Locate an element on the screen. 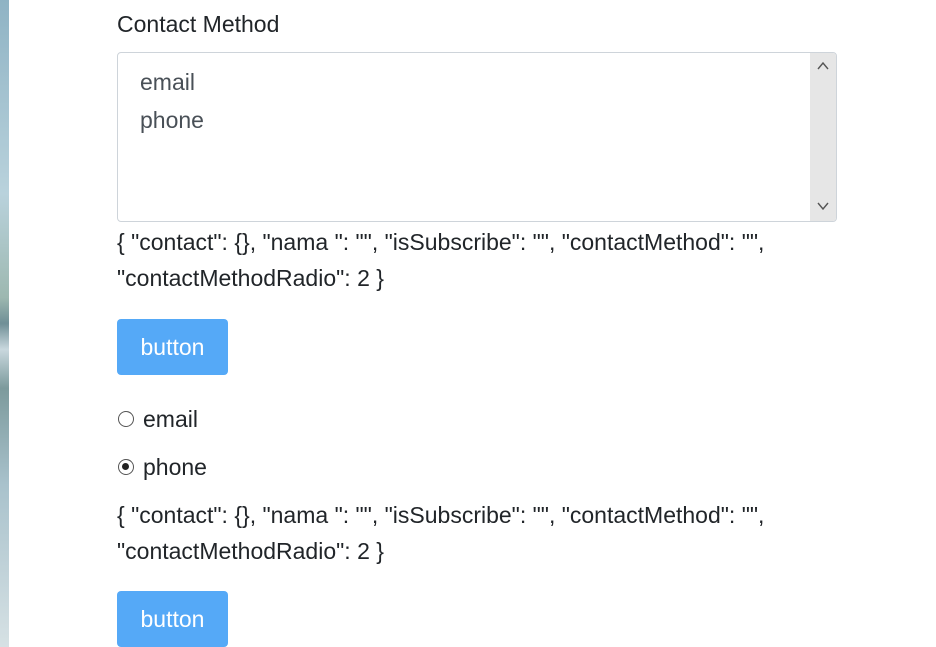 The height and width of the screenshot is (647, 936). radio-option-phone: phone is located at coordinates (162, 467).